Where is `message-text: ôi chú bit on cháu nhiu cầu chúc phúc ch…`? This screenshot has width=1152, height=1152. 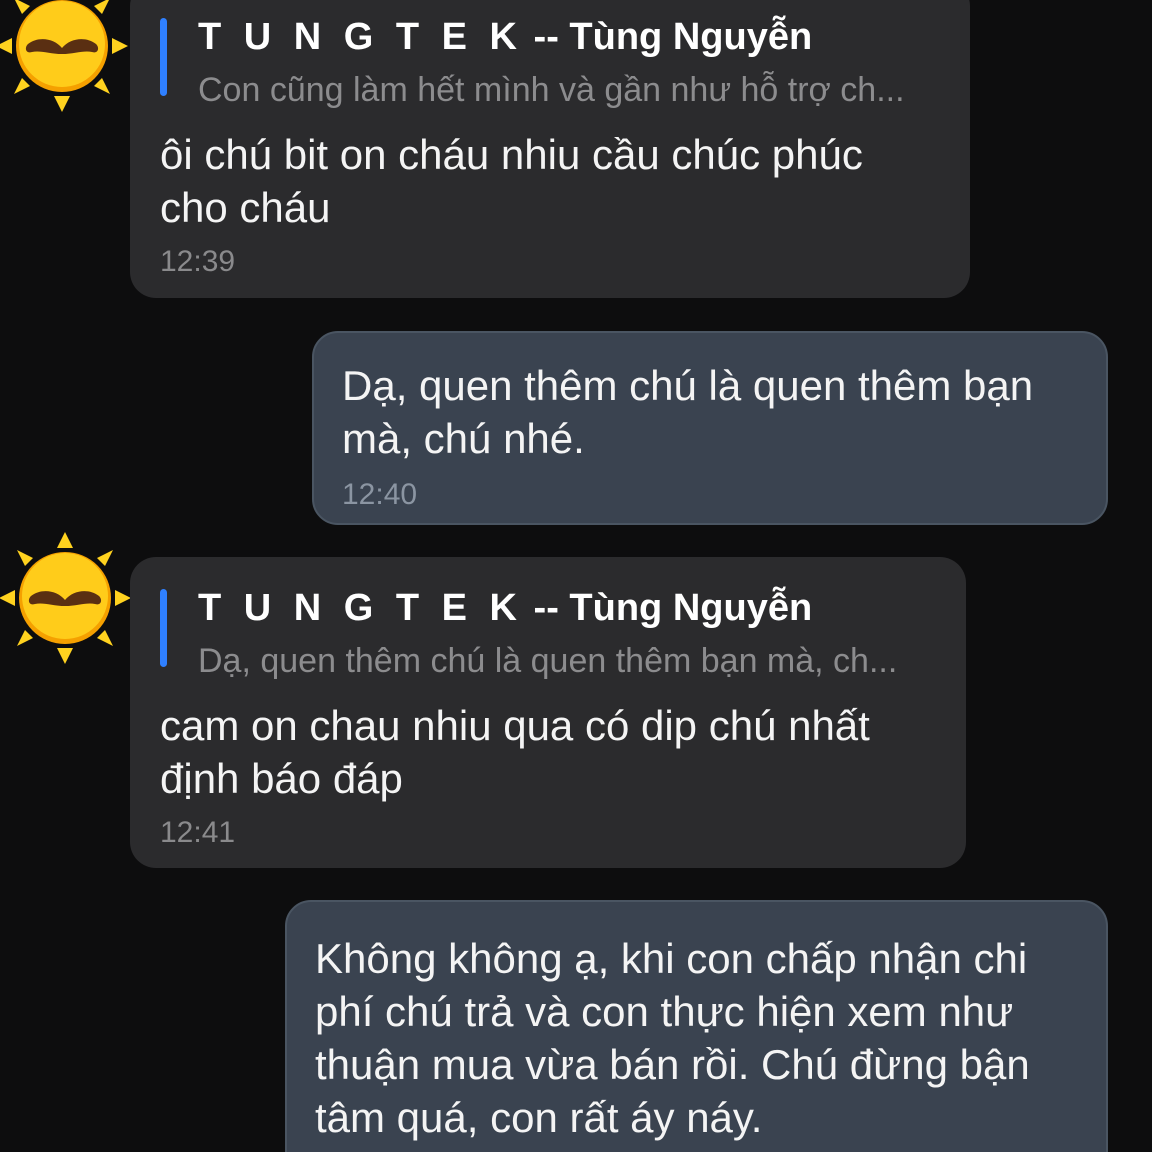
message-text: ôi chú bit on cháu nhiu cầu chúc phúc ch… is located at coordinates (511, 181).